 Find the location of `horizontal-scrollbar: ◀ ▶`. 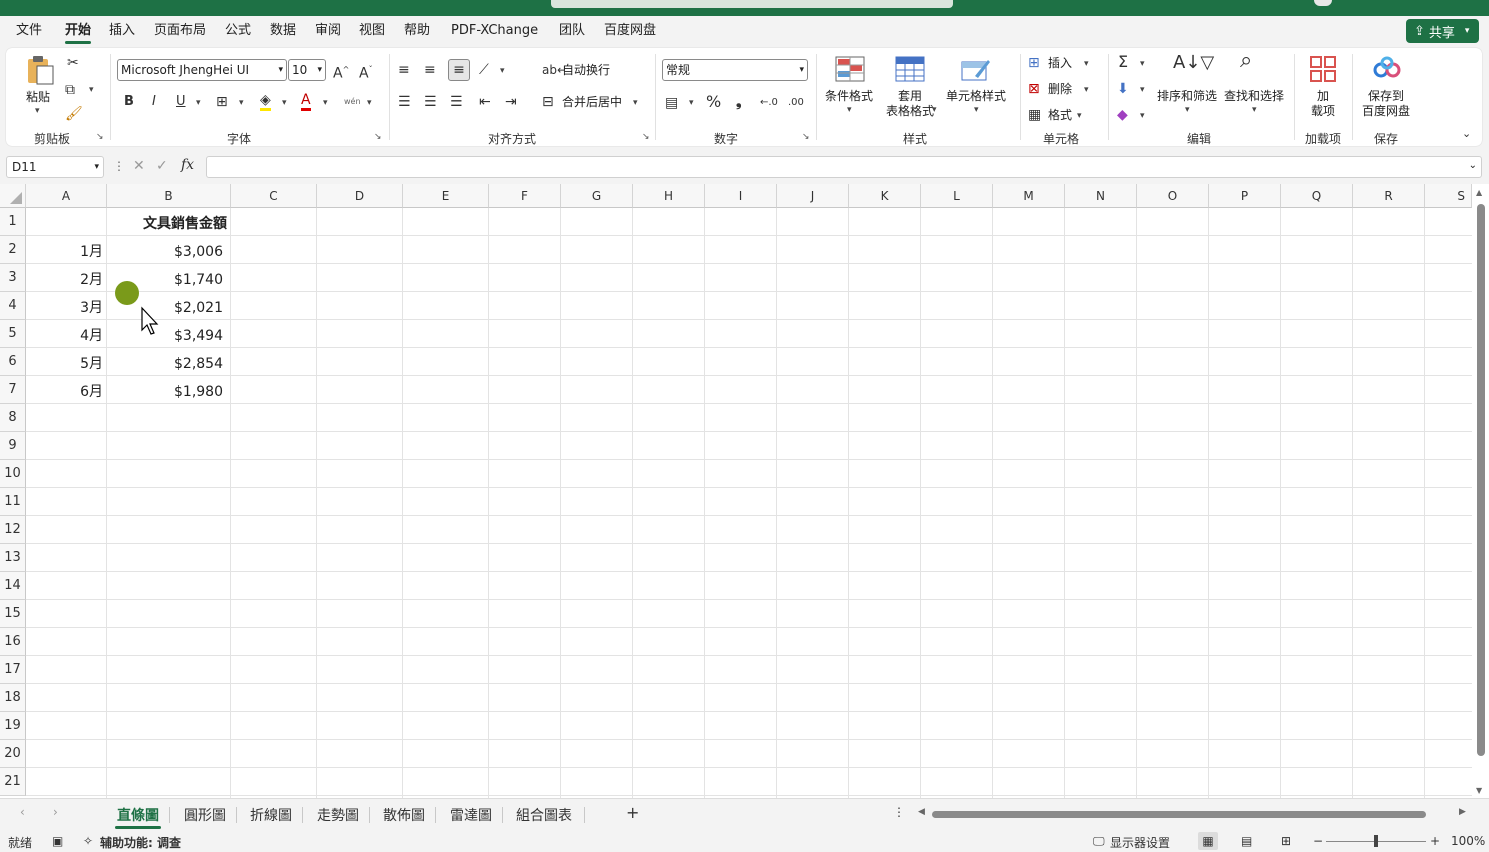

horizontal-scrollbar: ◀ ▶ is located at coordinates (1193, 814).